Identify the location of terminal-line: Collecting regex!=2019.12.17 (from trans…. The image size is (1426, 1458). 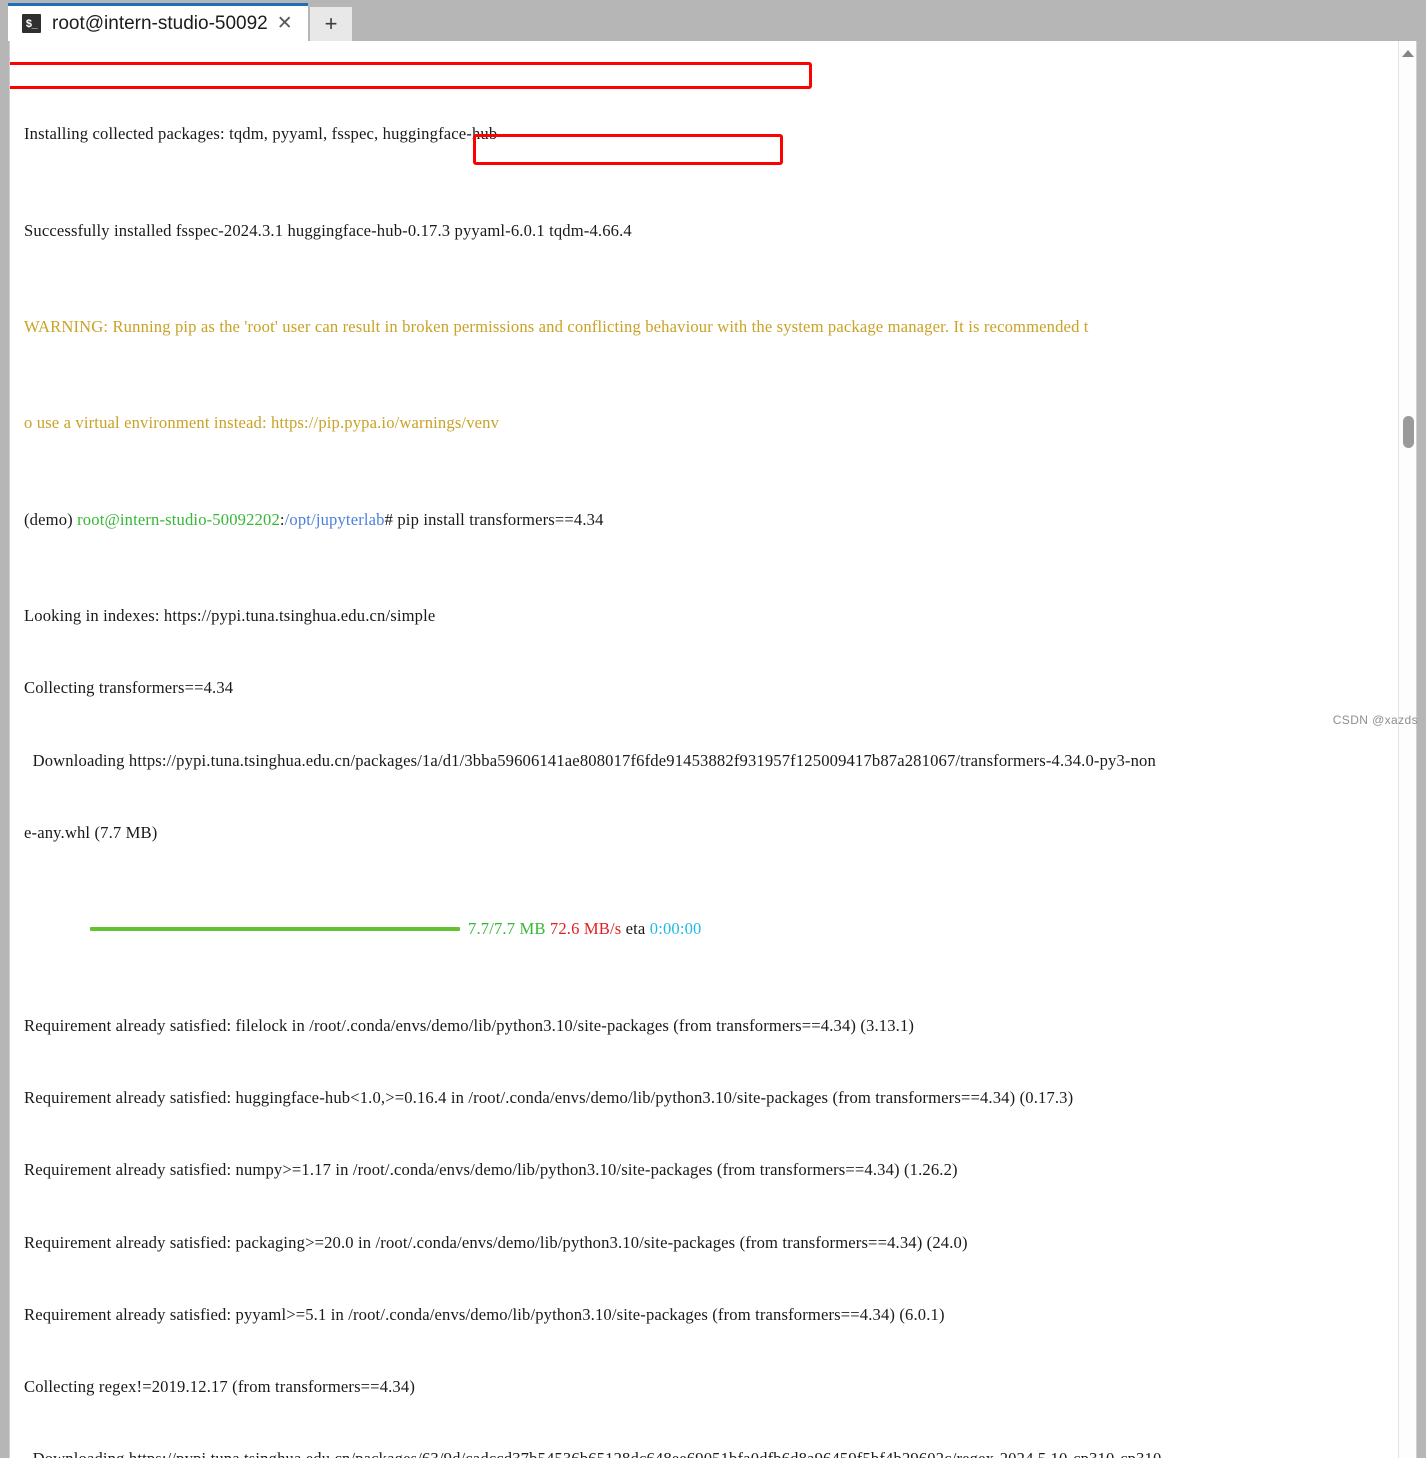
(220, 1387).